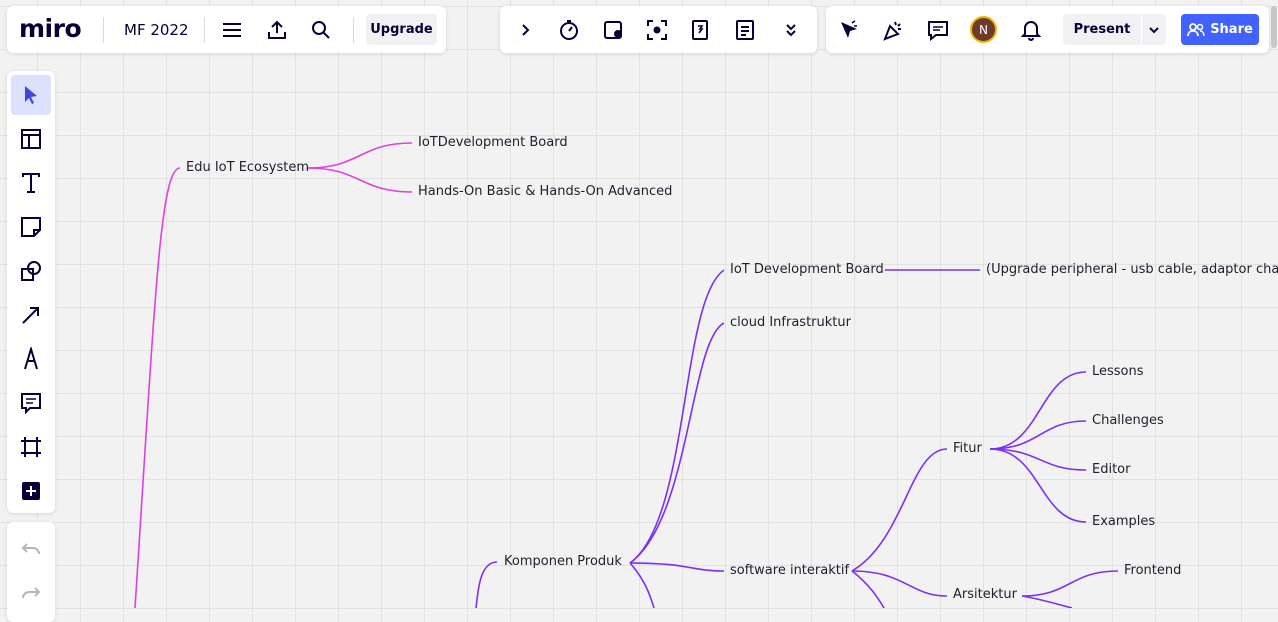  I want to click on select-tool, so click(31, 95).